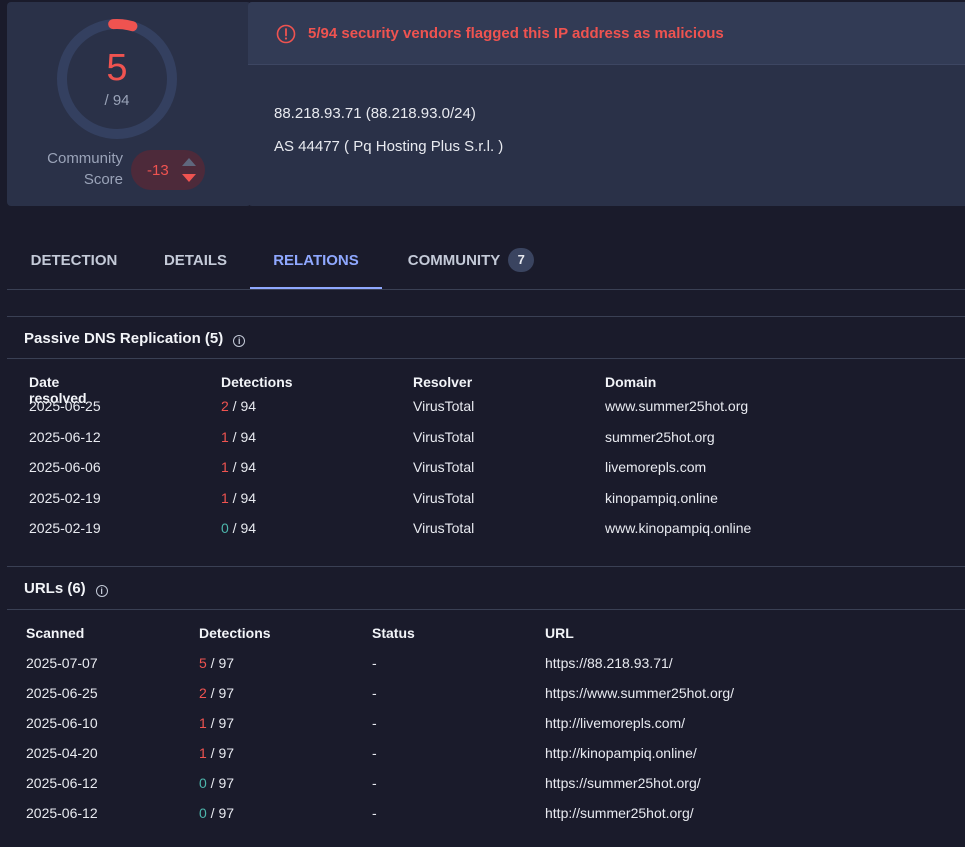  What do you see at coordinates (55, 633) in the screenshot?
I see `column-header: Scanned` at bounding box center [55, 633].